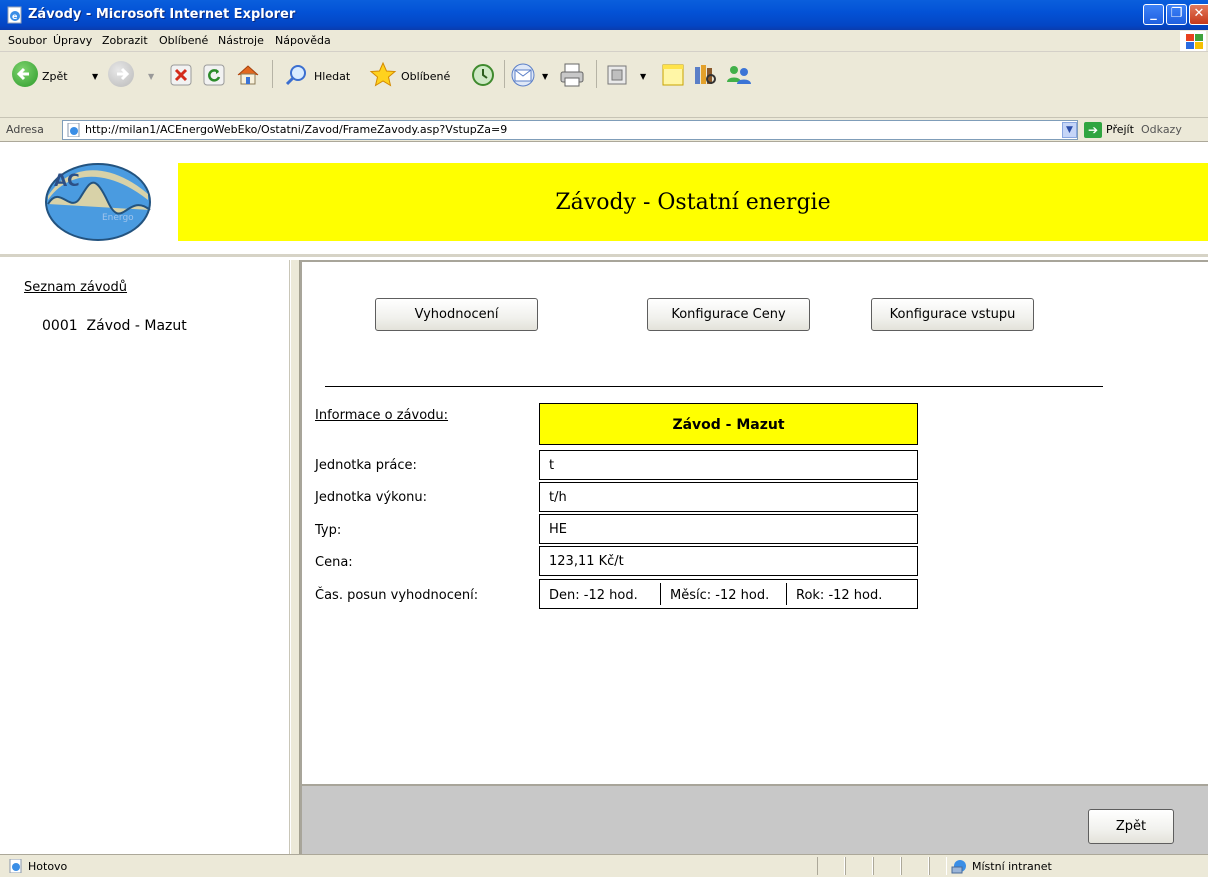 Image resolution: width=1208 pixels, height=877 pixels. Describe the element at coordinates (114, 326) in the screenshot. I see `sidebar-item-zavod-mazut: 0001 Závod - Mazut` at that location.